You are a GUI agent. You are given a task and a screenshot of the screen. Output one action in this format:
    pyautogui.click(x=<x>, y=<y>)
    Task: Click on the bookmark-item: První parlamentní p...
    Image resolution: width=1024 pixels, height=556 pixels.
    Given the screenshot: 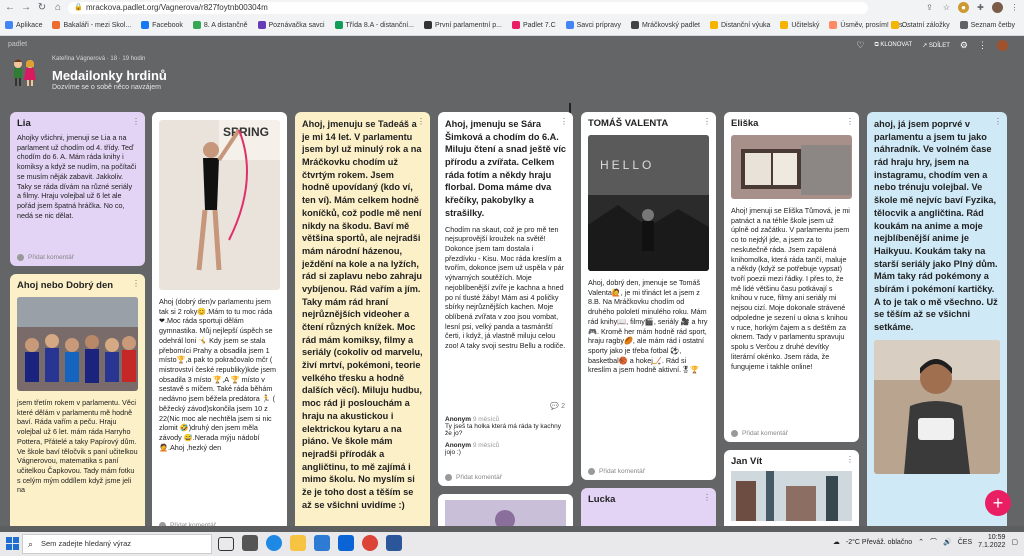 What is the action you would take?
    pyautogui.click(x=463, y=25)
    